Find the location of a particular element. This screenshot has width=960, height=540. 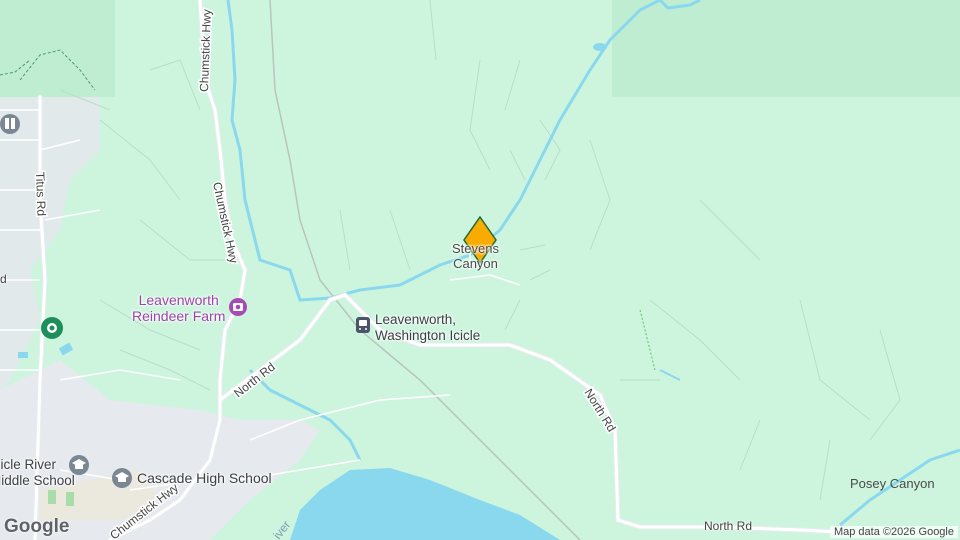

poi-label-cascade-high: Cascade High School is located at coordinates (204, 478).